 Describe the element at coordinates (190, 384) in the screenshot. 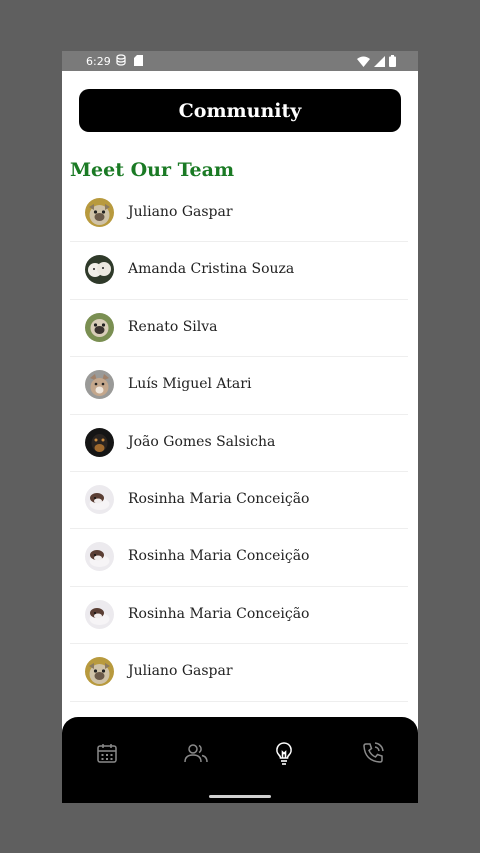

I see `member-name: Luís Miguel Atari` at that location.